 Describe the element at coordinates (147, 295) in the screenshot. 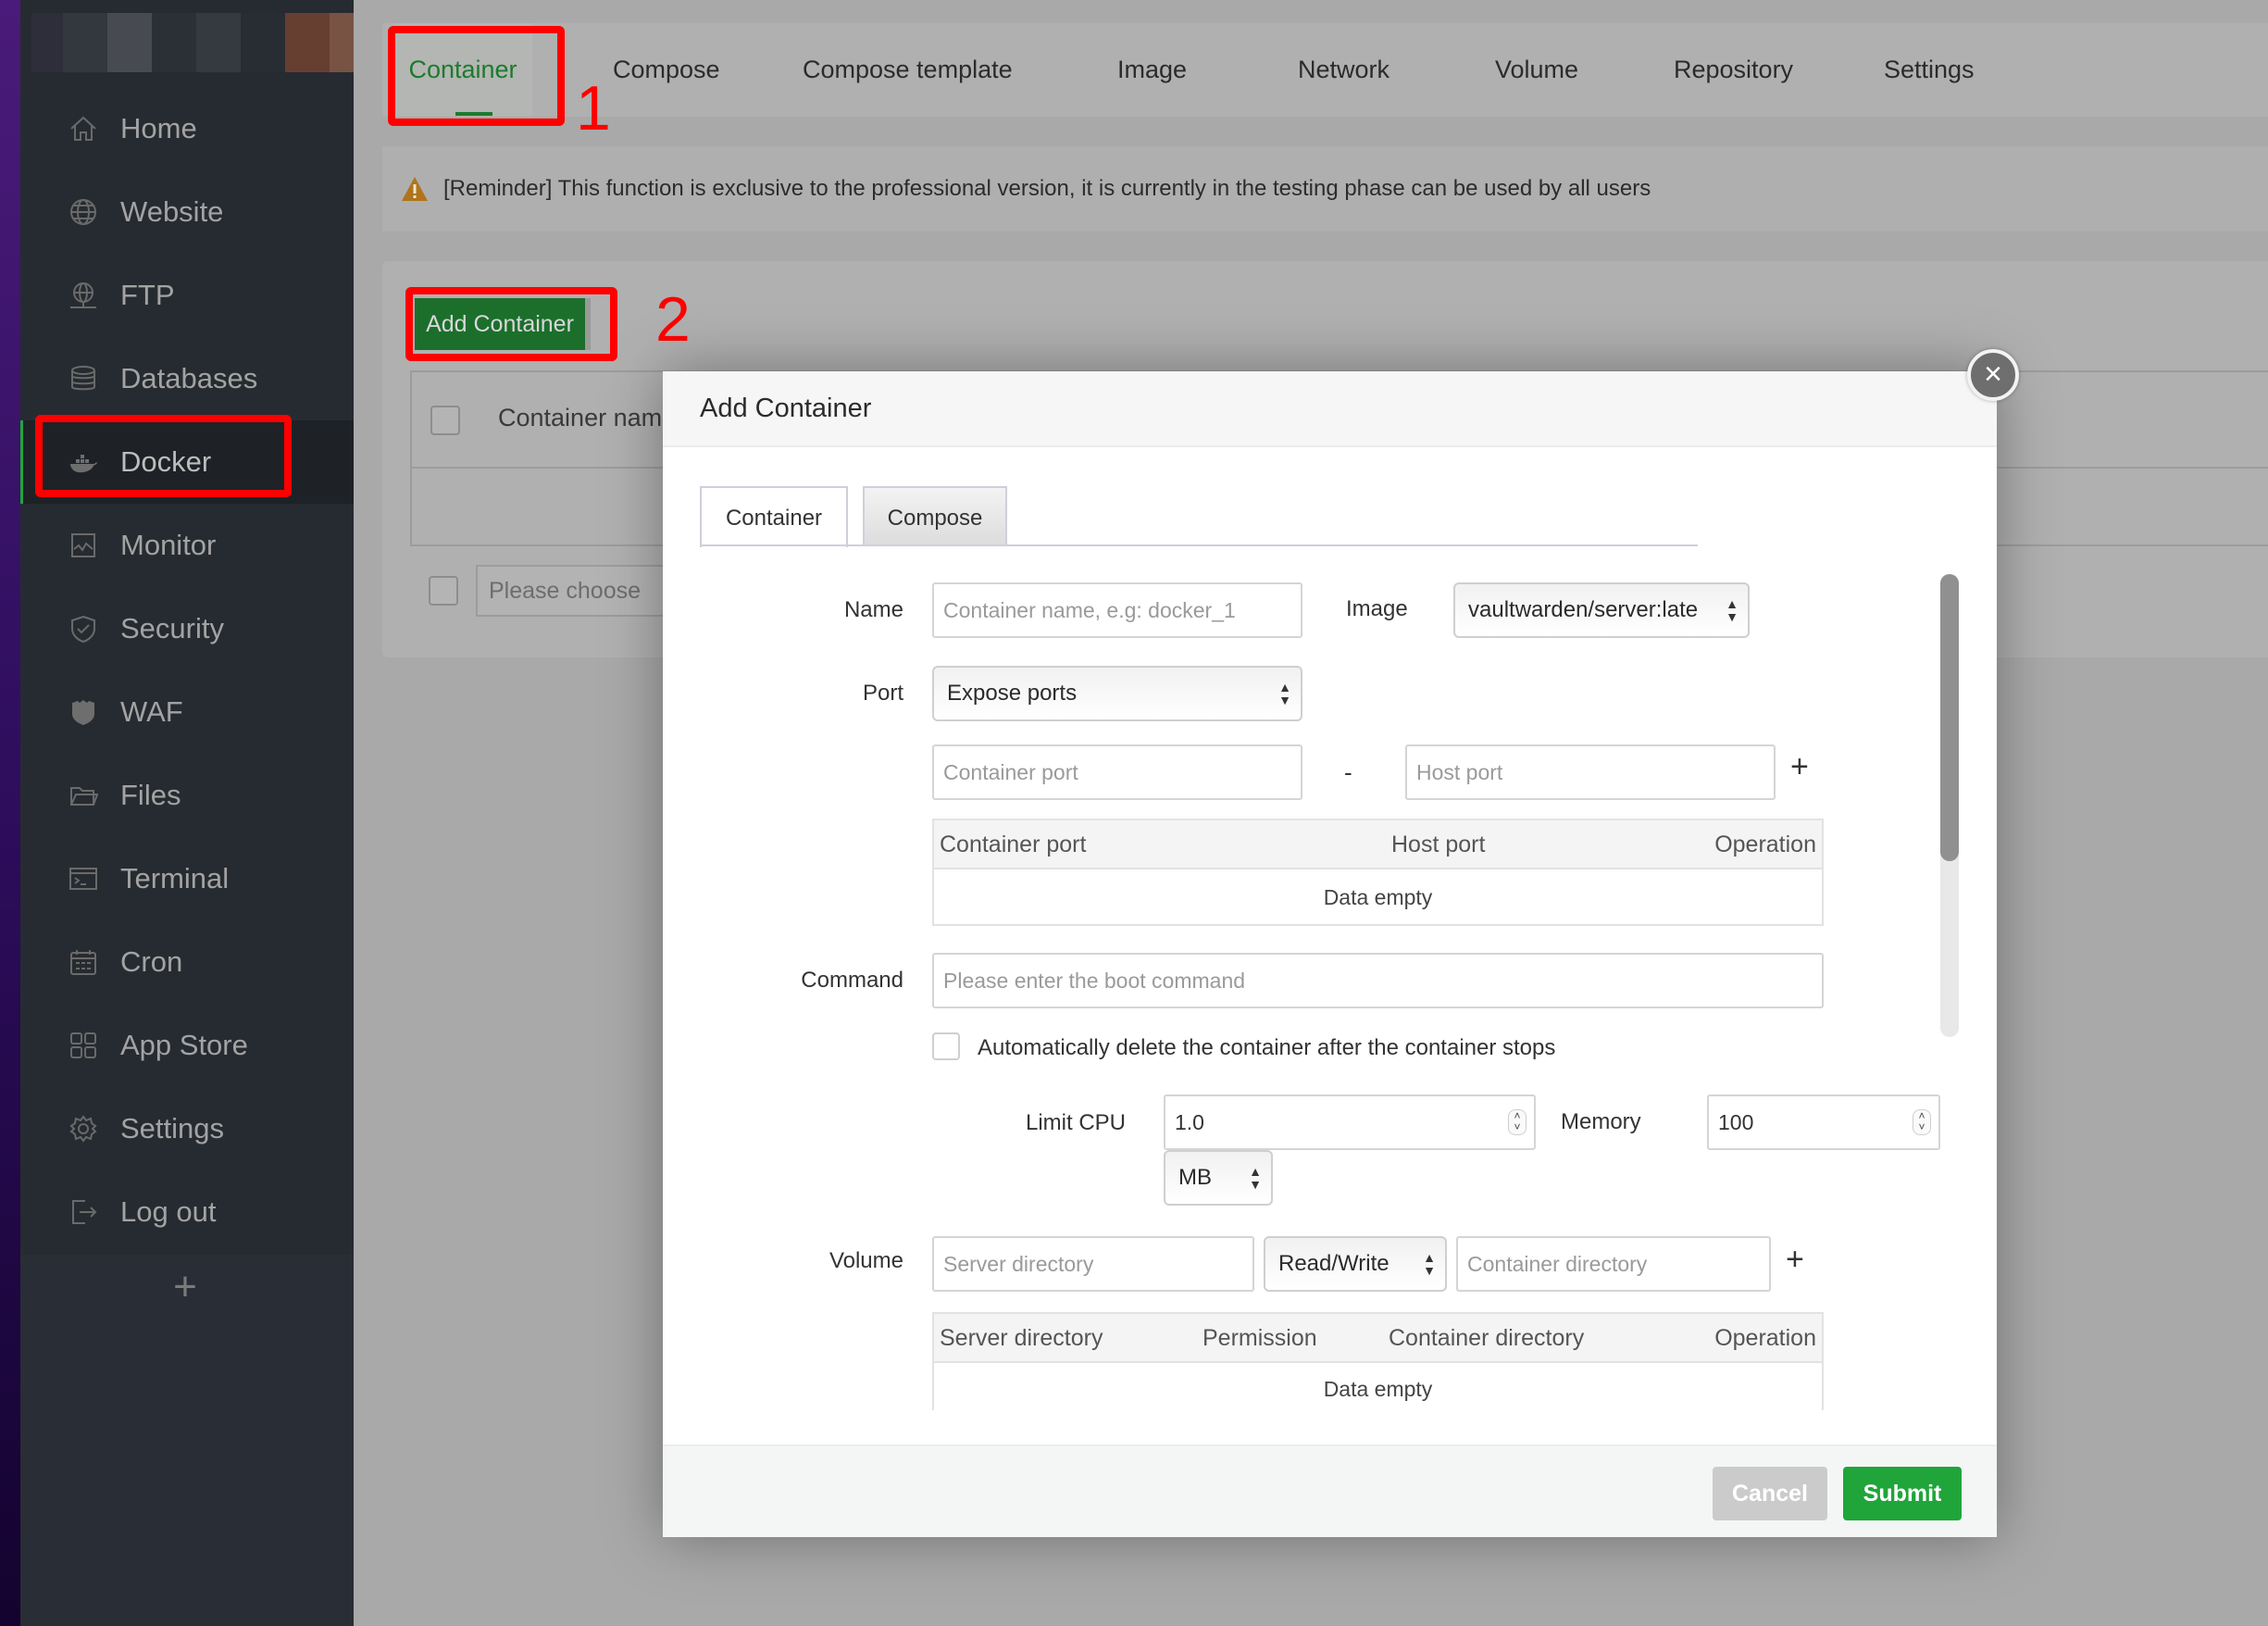

I see `sidebar-item-label: FTP` at that location.